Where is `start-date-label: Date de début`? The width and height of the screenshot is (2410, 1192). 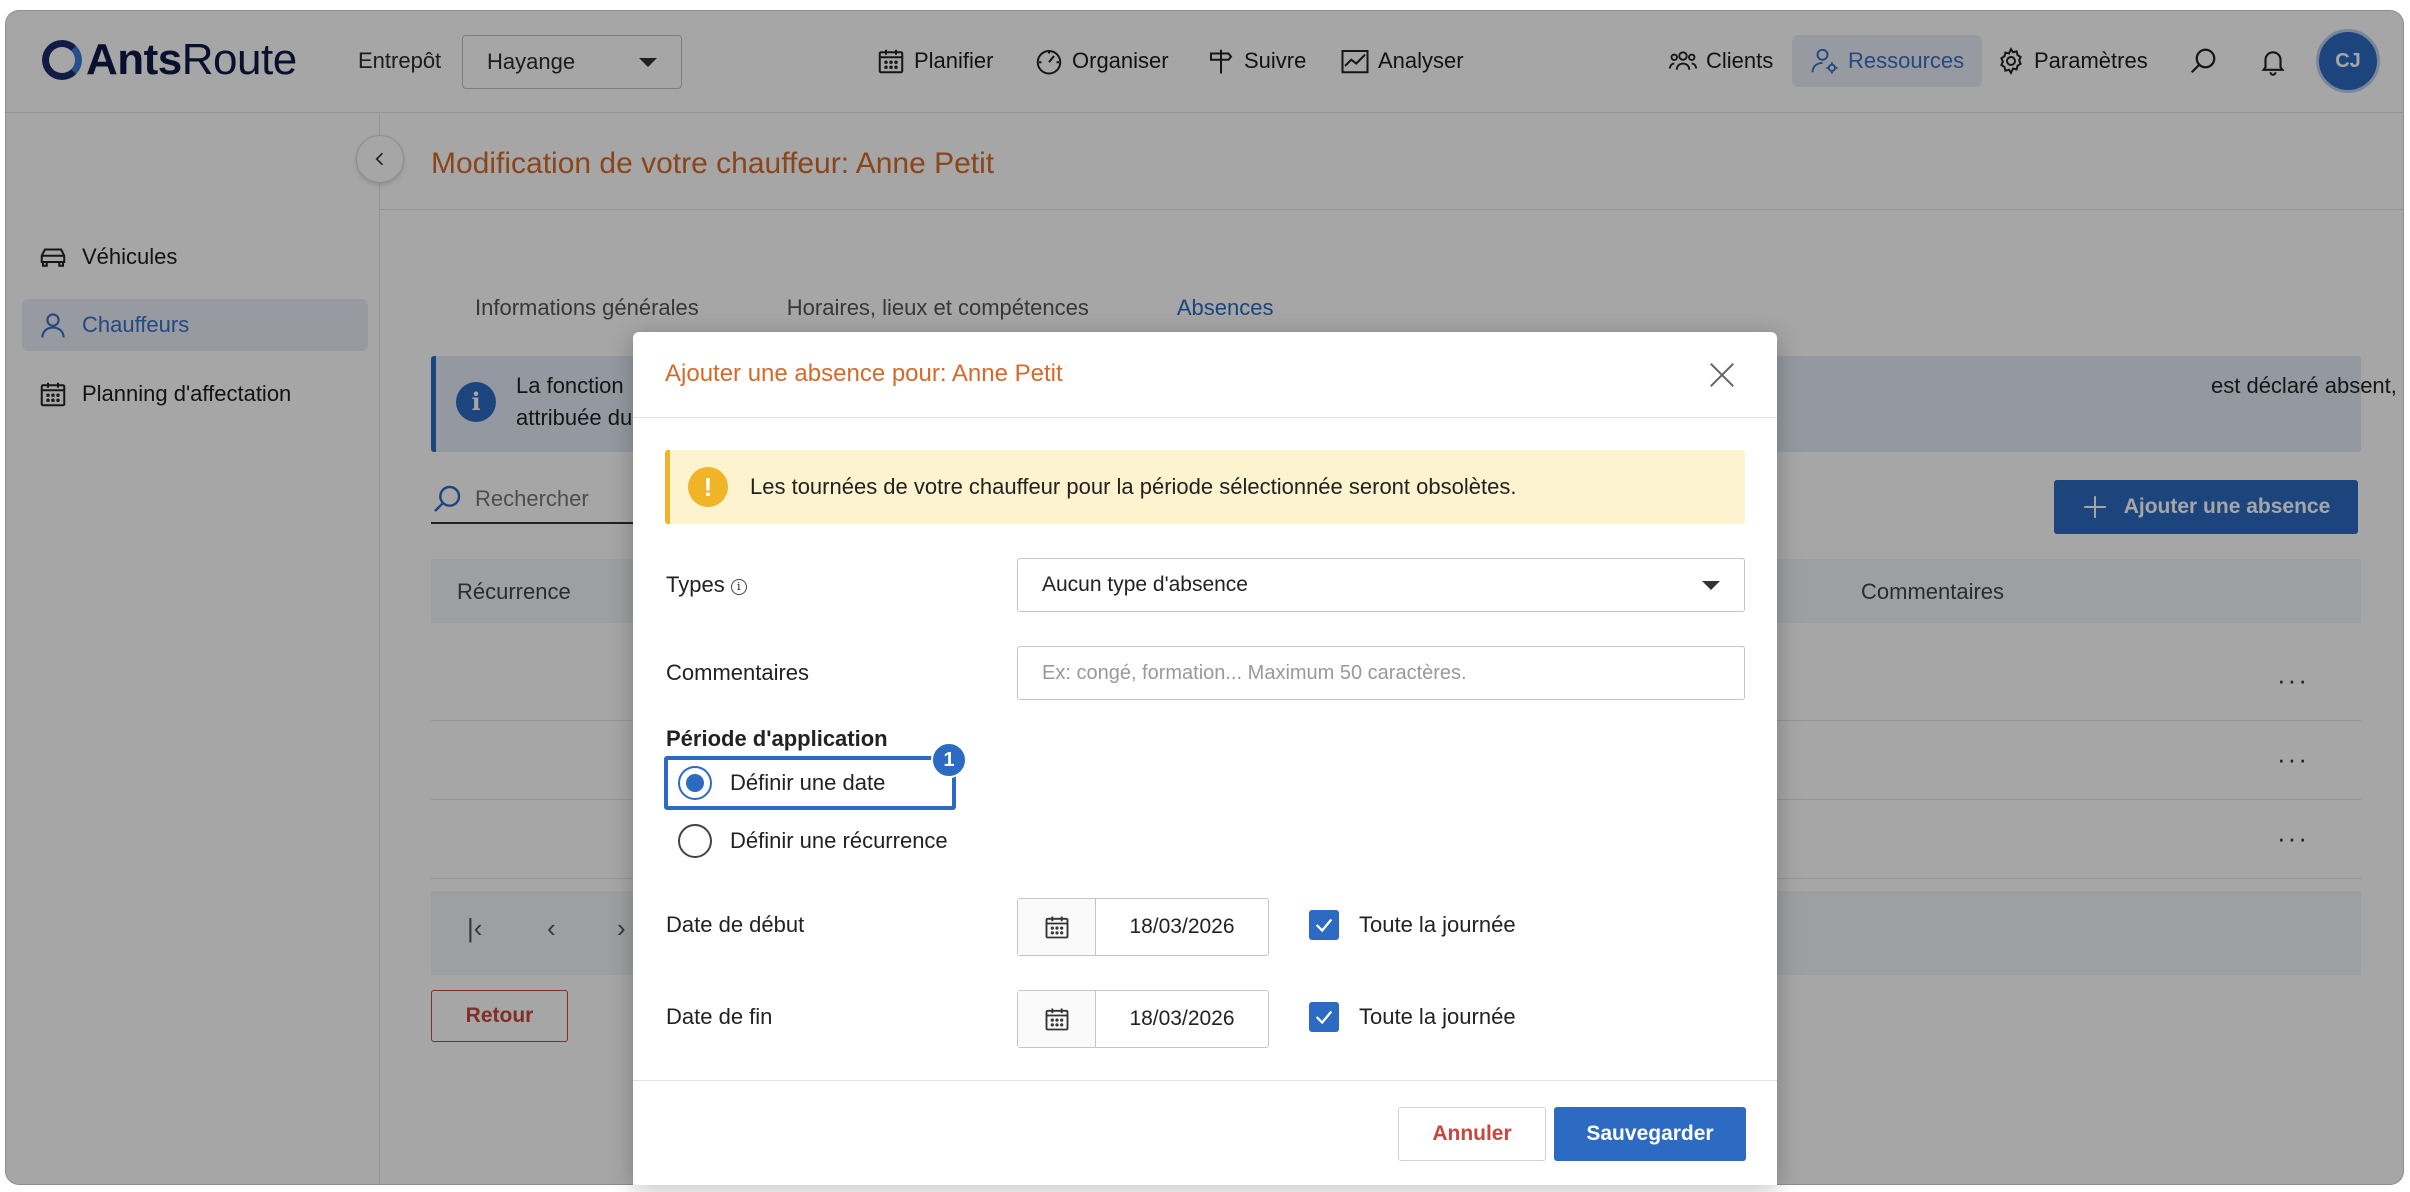 start-date-label: Date de début is located at coordinates (735, 924).